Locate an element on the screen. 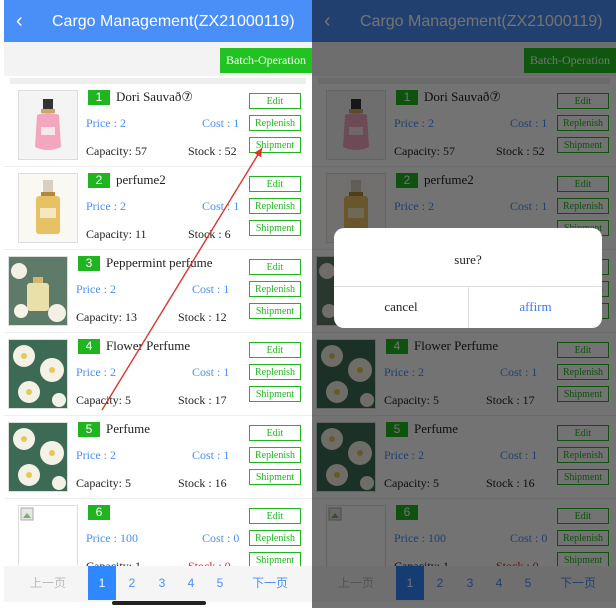 Image resolution: width=616 pixels, height=608 pixels. item-number-badge: 6 is located at coordinates (99, 512).